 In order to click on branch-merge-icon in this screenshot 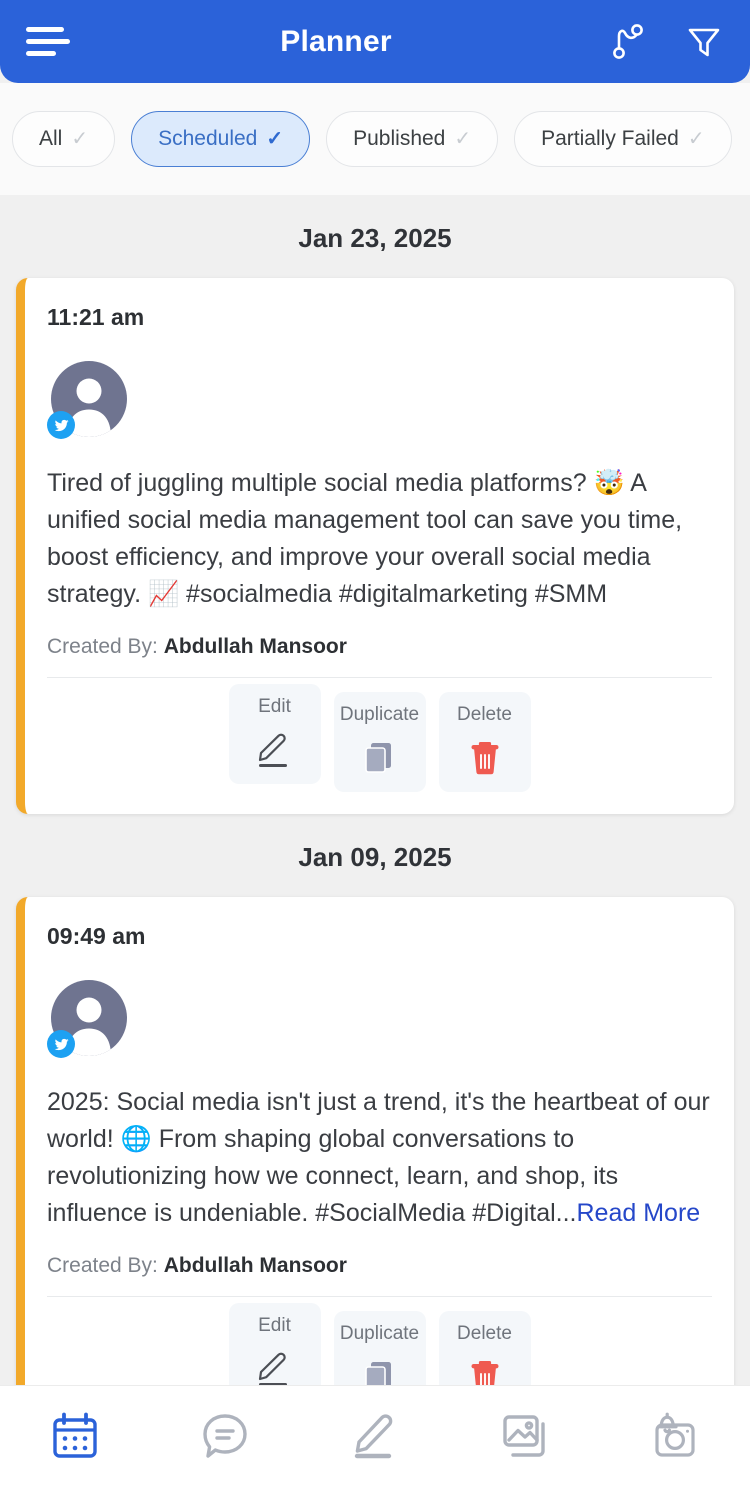, I will do `click(628, 42)`.